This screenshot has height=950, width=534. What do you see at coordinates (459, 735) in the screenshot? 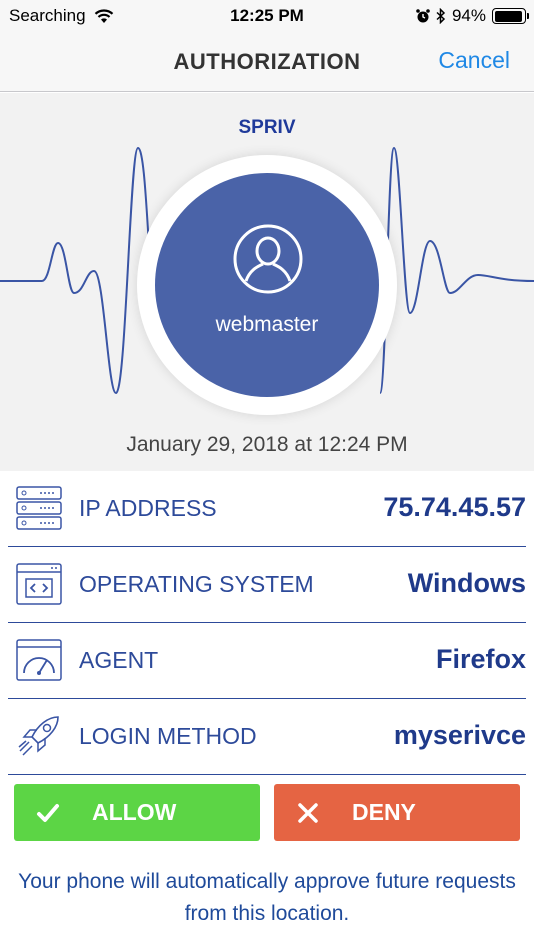
I see `detail-value: myserivce` at bounding box center [459, 735].